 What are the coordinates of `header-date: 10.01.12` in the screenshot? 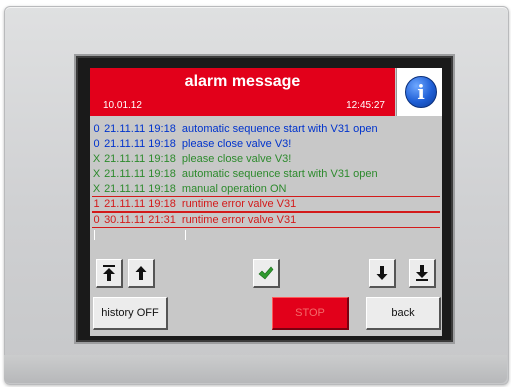 It's located at (122, 105).